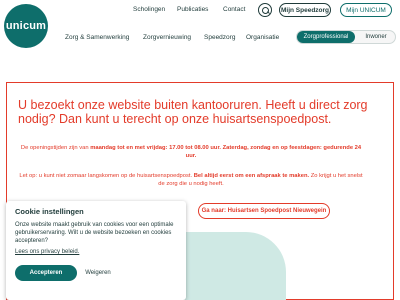  What do you see at coordinates (46, 273) in the screenshot?
I see `accept-button: Accepteren` at bounding box center [46, 273].